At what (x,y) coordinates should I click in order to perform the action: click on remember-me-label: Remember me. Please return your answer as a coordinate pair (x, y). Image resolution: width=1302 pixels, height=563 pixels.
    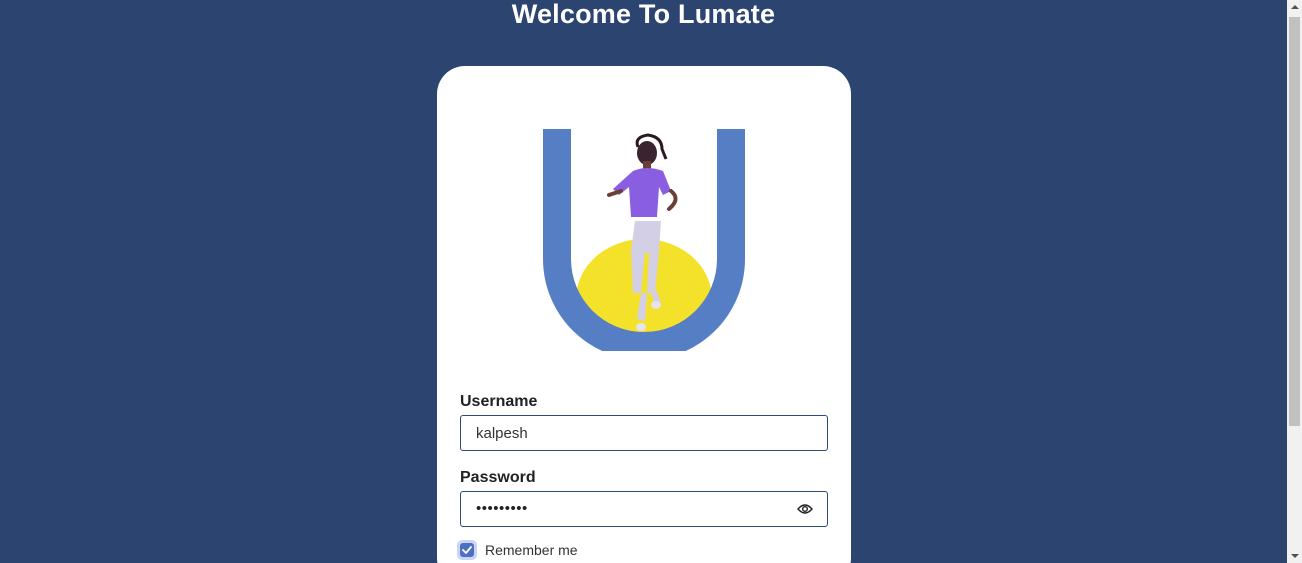
    Looking at the image, I should click on (531, 550).